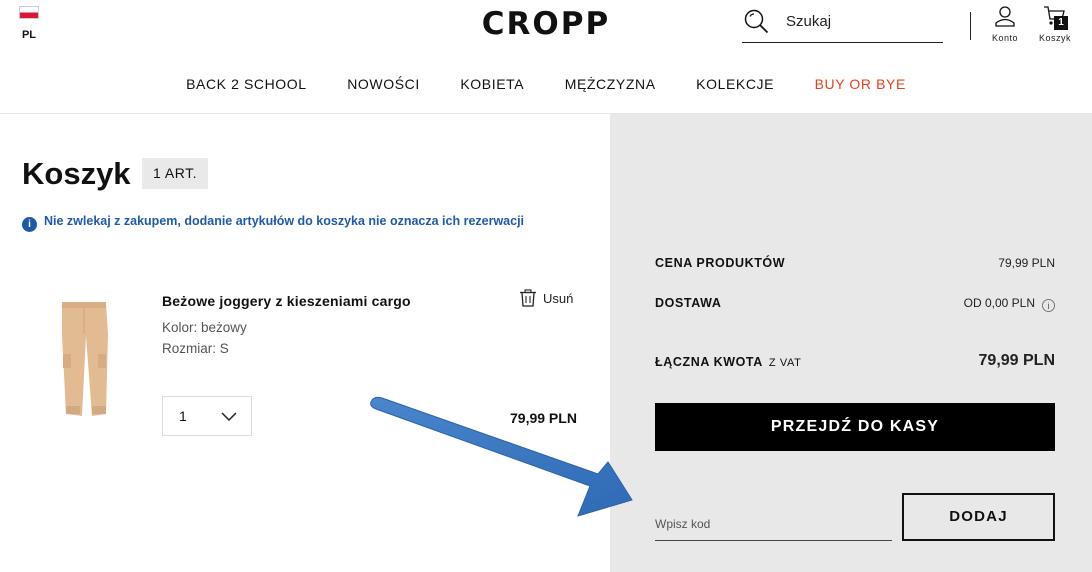  What do you see at coordinates (610, 84) in the screenshot?
I see `nav-item-mezczyzna: MĘŻCZYZNA` at bounding box center [610, 84].